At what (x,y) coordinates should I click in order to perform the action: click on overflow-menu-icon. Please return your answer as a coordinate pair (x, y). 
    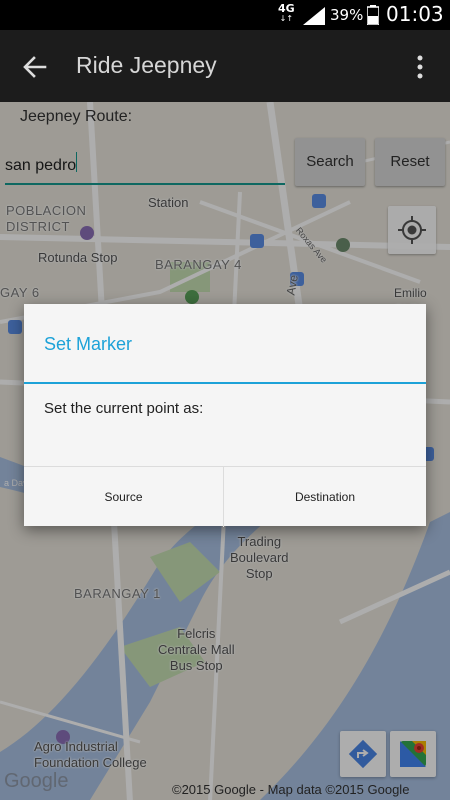
    Looking at the image, I should click on (420, 67).